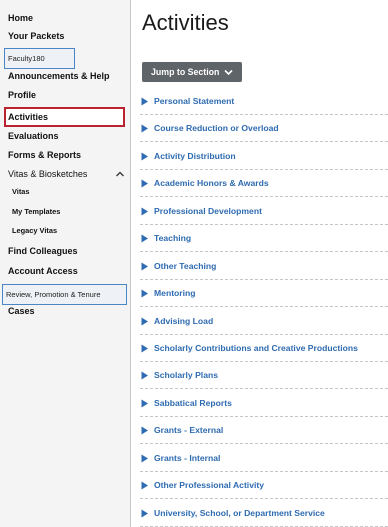 This screenshot has height=527, width=388. I want to click on section-label: Professional Development, so click(208, 211).